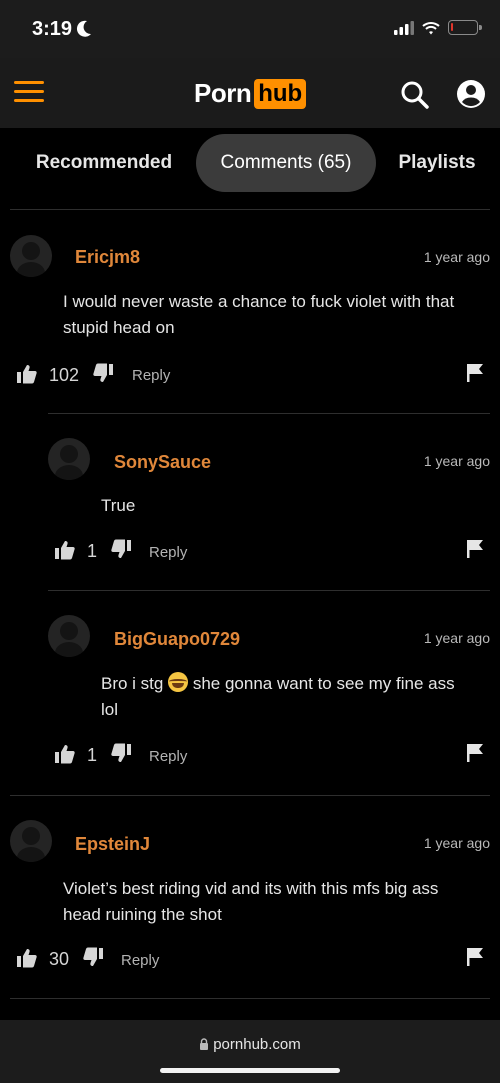 The image size is (500, 1083). I want to click on comment-text: True, so click(296, 506).